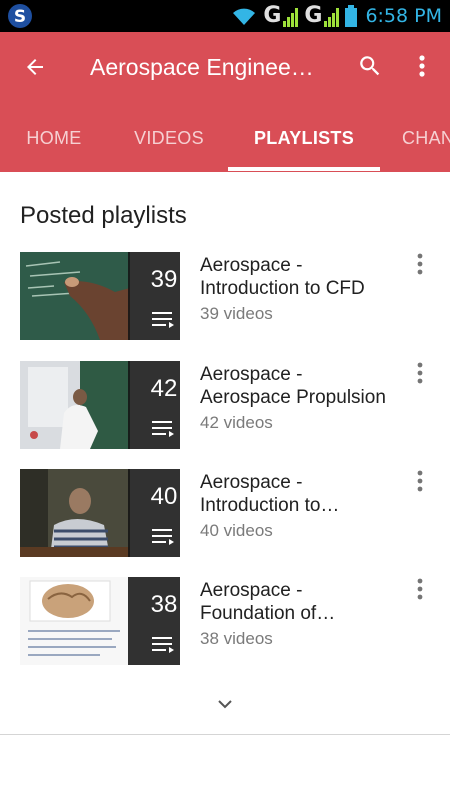 This screenshot has width=450, height=800. I want to click on playlist-subtitle: 39 videos, so click(236, 313).